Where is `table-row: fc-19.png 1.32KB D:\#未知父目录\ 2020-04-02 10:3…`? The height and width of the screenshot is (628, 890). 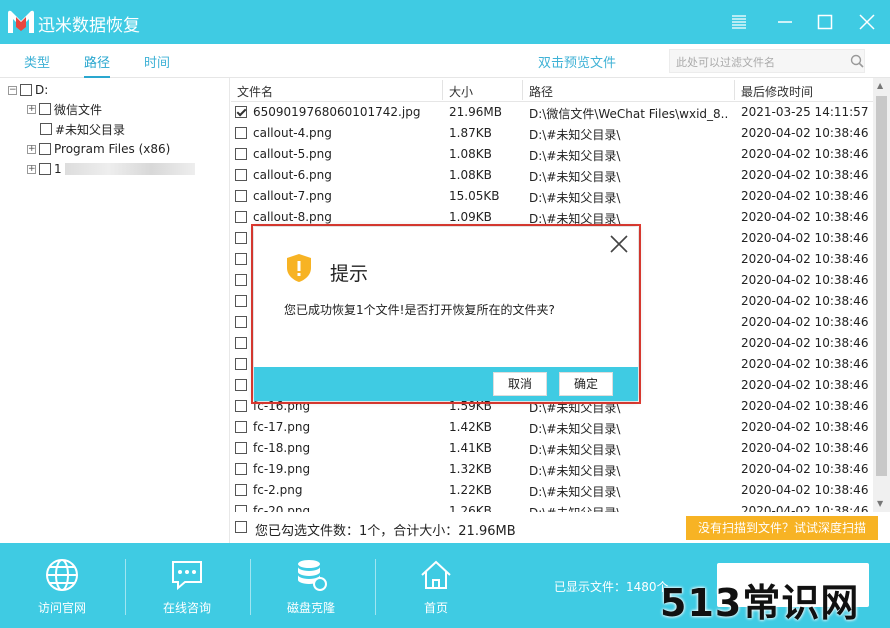
table-row: fc-19.png 1.32KB D:\#未知父目录\ 2020-04-02 10:3… is located at coordinates (552, 469).